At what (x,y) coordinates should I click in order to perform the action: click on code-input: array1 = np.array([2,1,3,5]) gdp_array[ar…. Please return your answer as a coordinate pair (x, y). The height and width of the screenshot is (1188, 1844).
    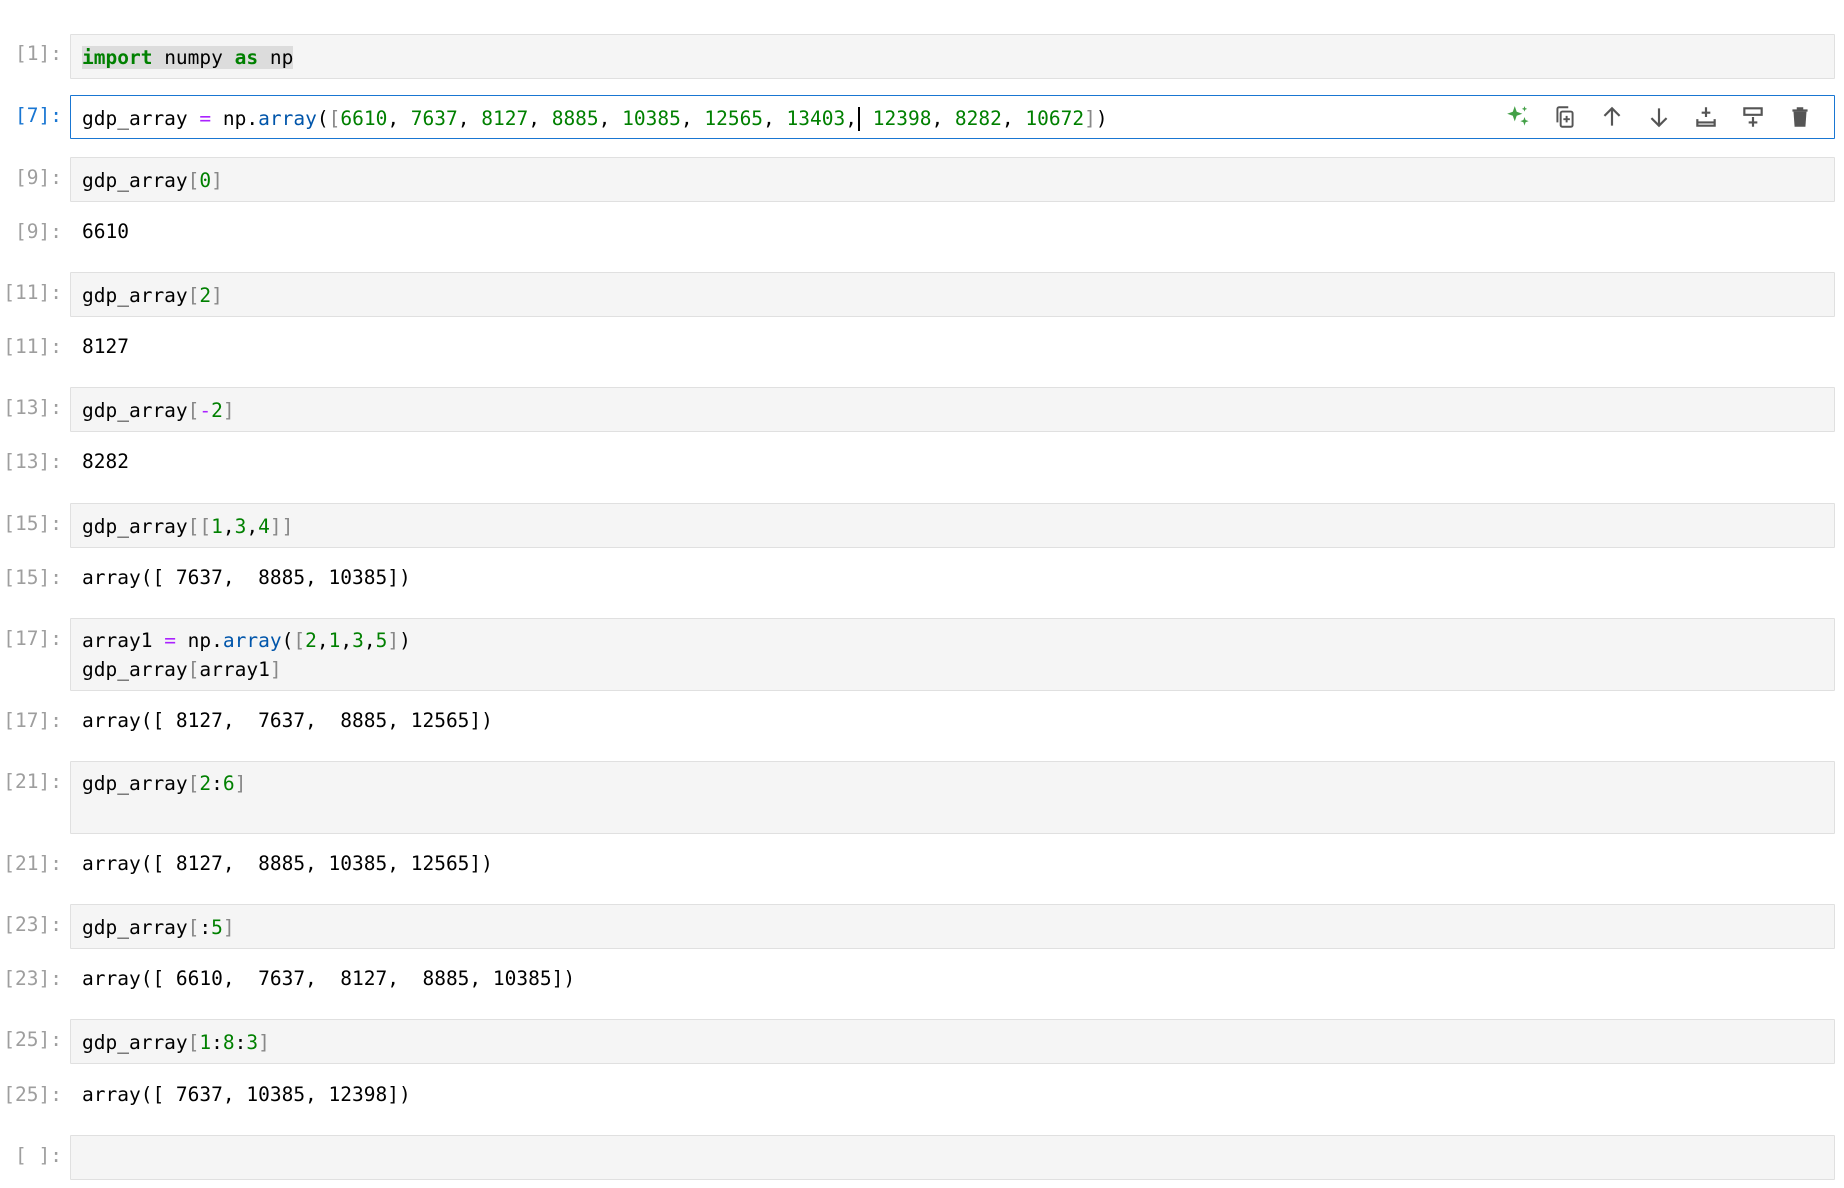
    Looking at the image, I should click on (952, 654).